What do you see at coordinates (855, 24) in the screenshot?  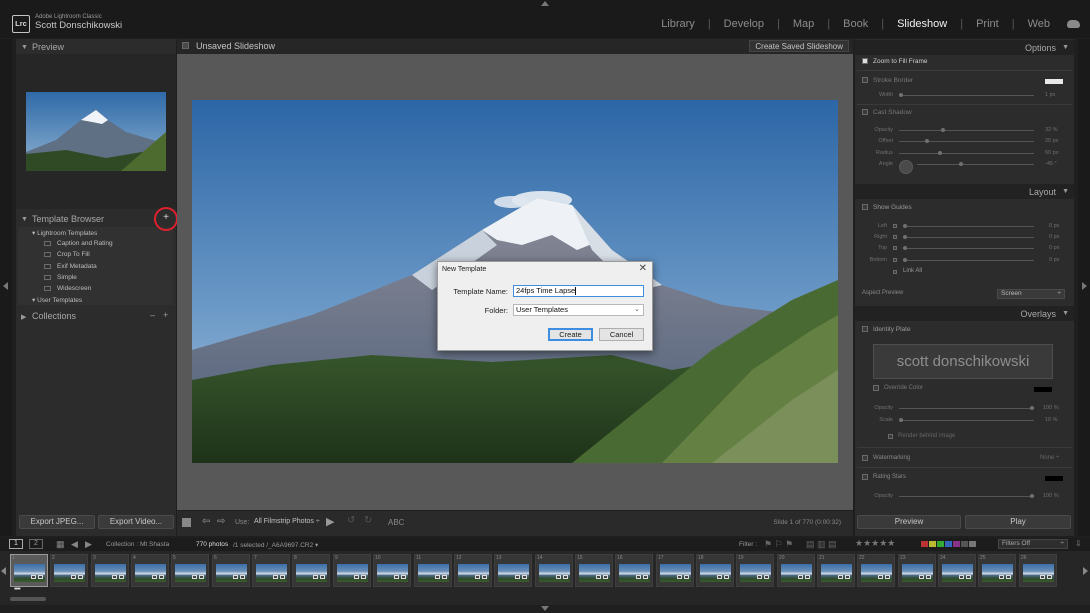 I see `module-book: Book` at bounding box center [855, 24].